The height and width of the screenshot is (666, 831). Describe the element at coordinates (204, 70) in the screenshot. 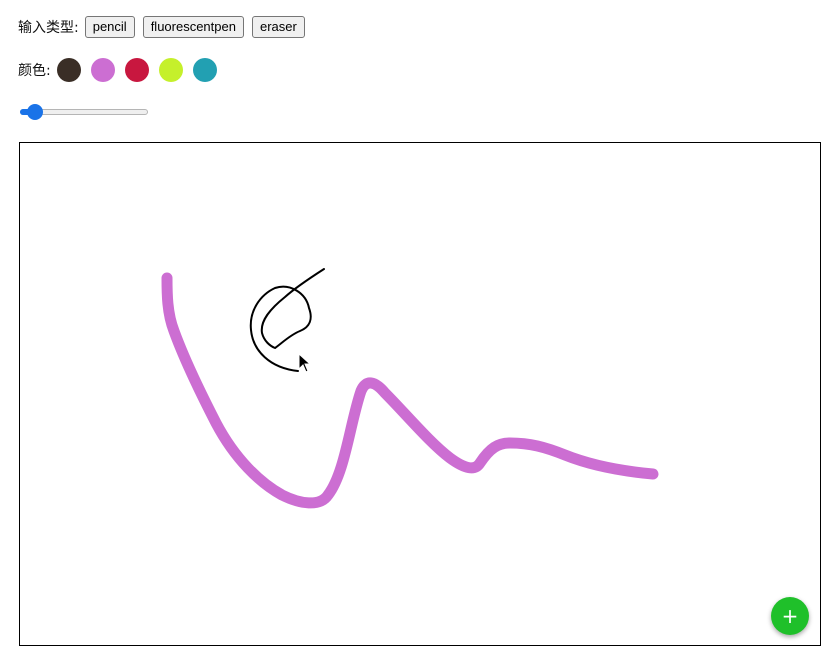

I see `color-swatch-teal` at that location.